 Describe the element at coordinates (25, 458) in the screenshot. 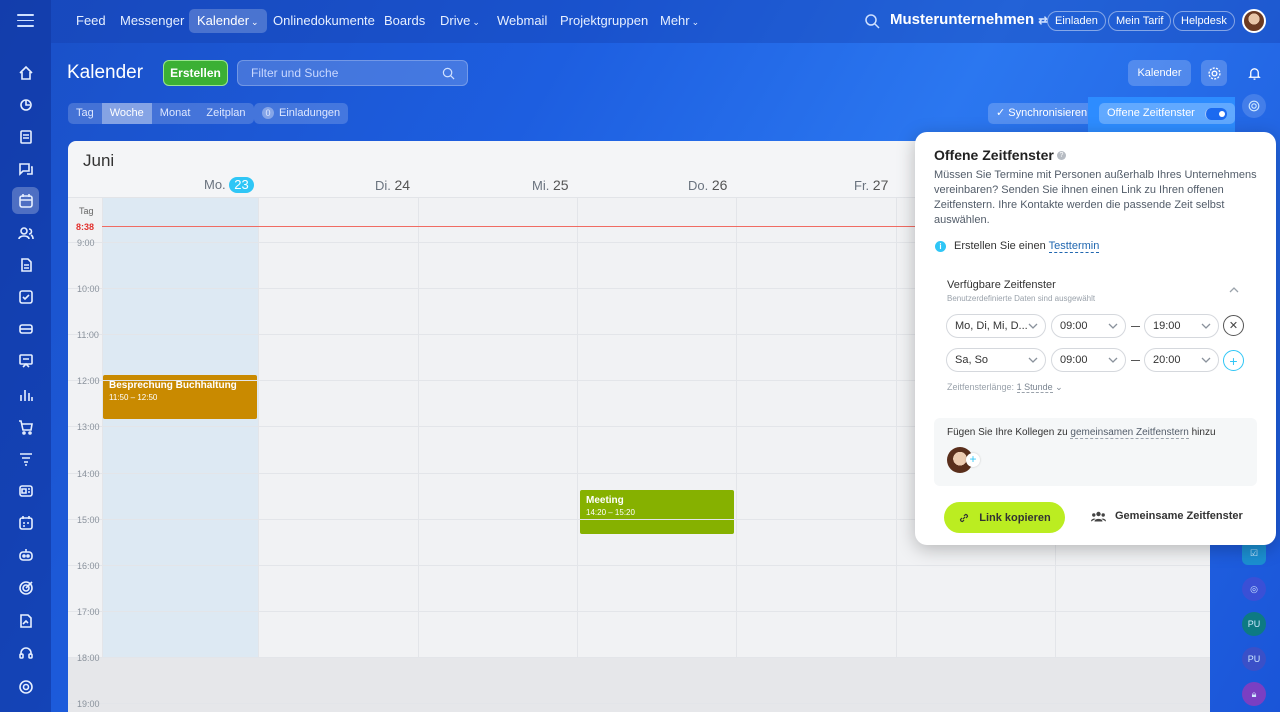

I see `filter-icon` at that location.